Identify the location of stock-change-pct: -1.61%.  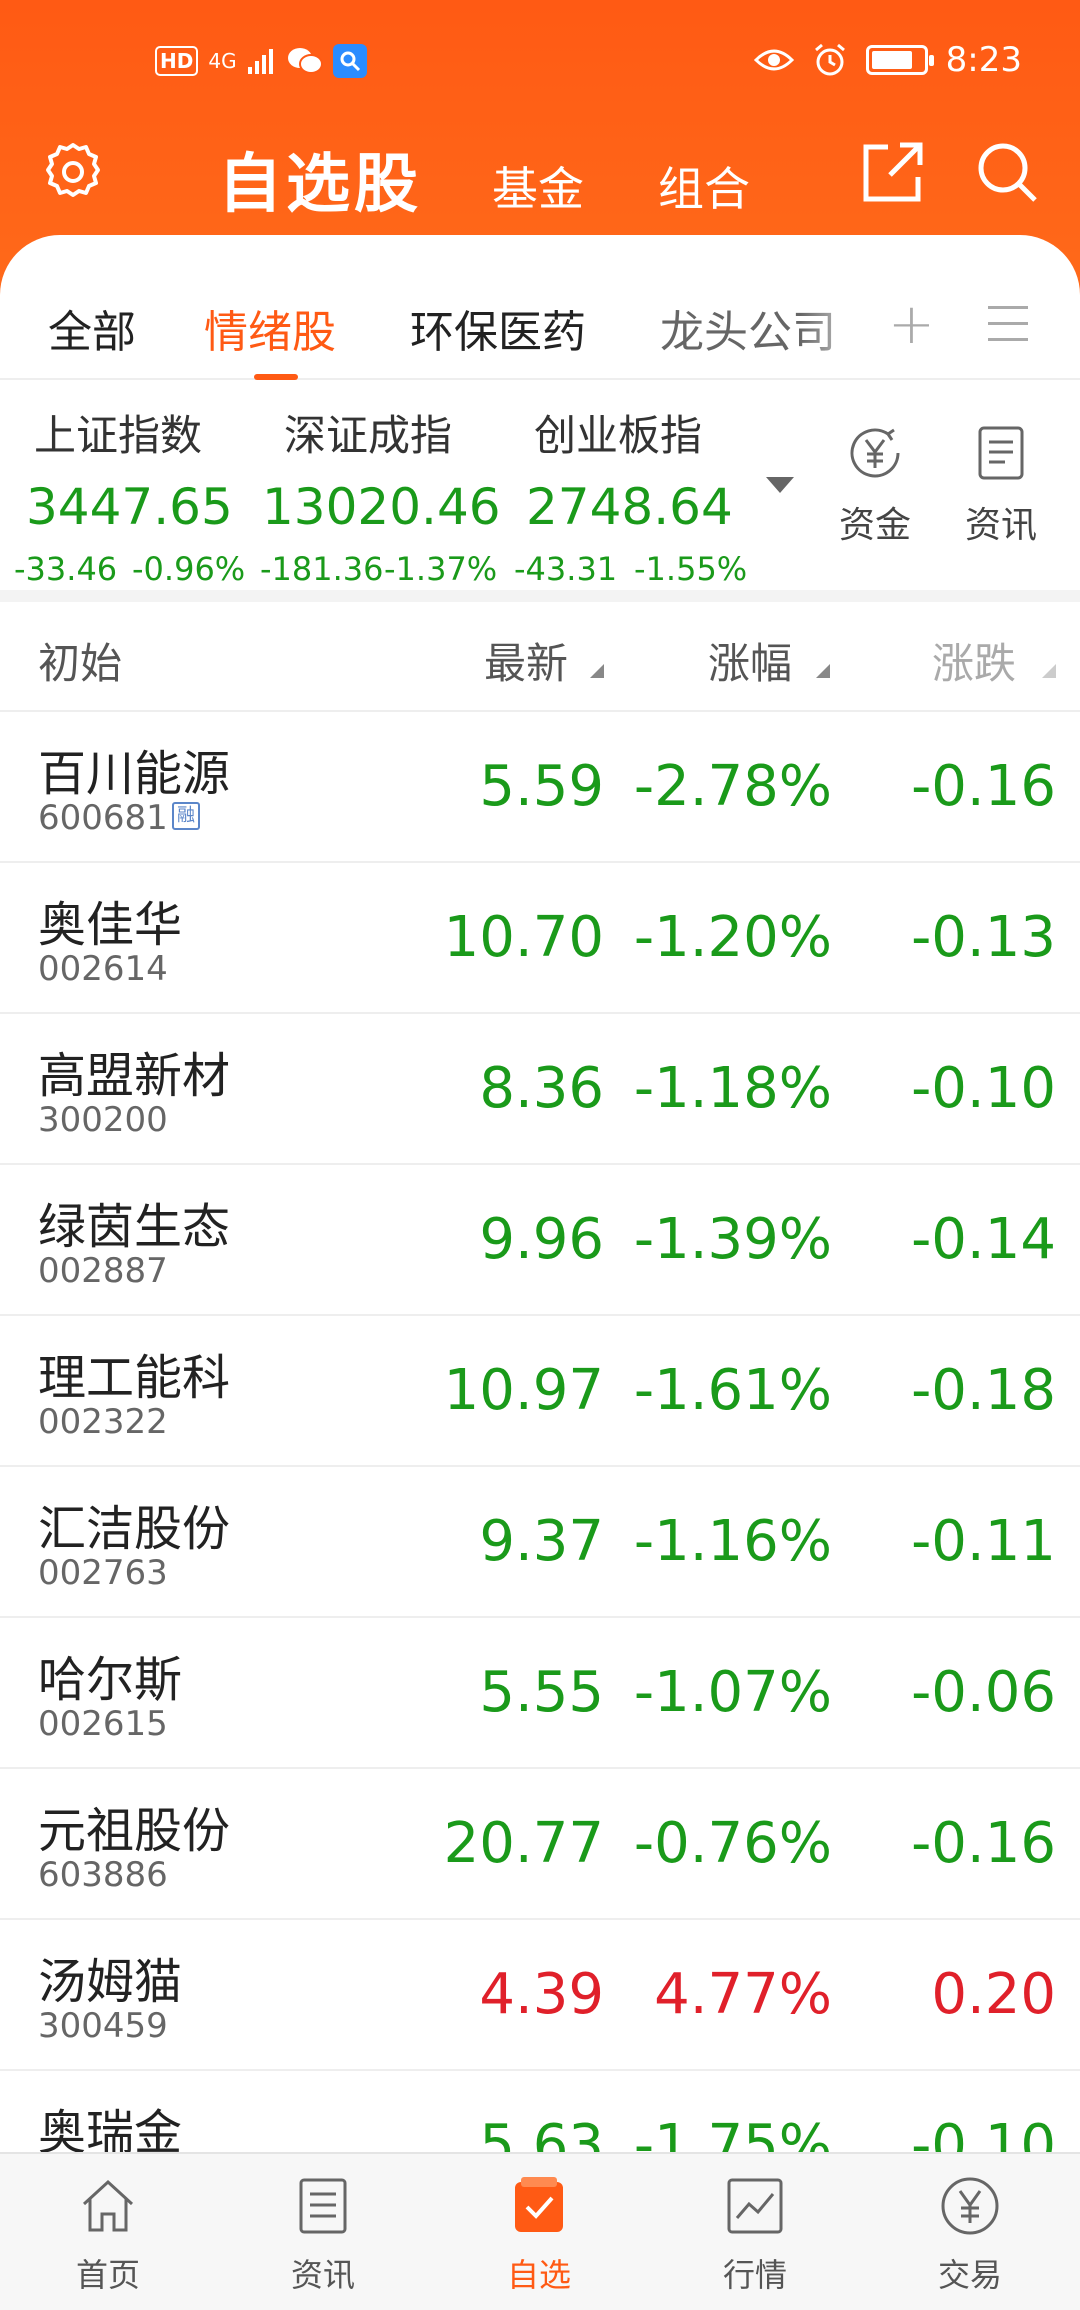
(732, 1390).